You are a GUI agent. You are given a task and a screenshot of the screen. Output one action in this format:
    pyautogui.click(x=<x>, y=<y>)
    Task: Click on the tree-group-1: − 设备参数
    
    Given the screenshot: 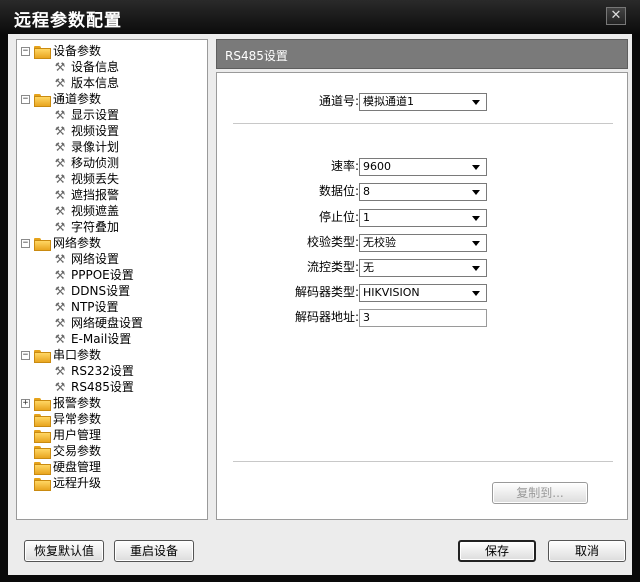 What is the action you would take?
    pyautogui.click(x=61, y=51)
    